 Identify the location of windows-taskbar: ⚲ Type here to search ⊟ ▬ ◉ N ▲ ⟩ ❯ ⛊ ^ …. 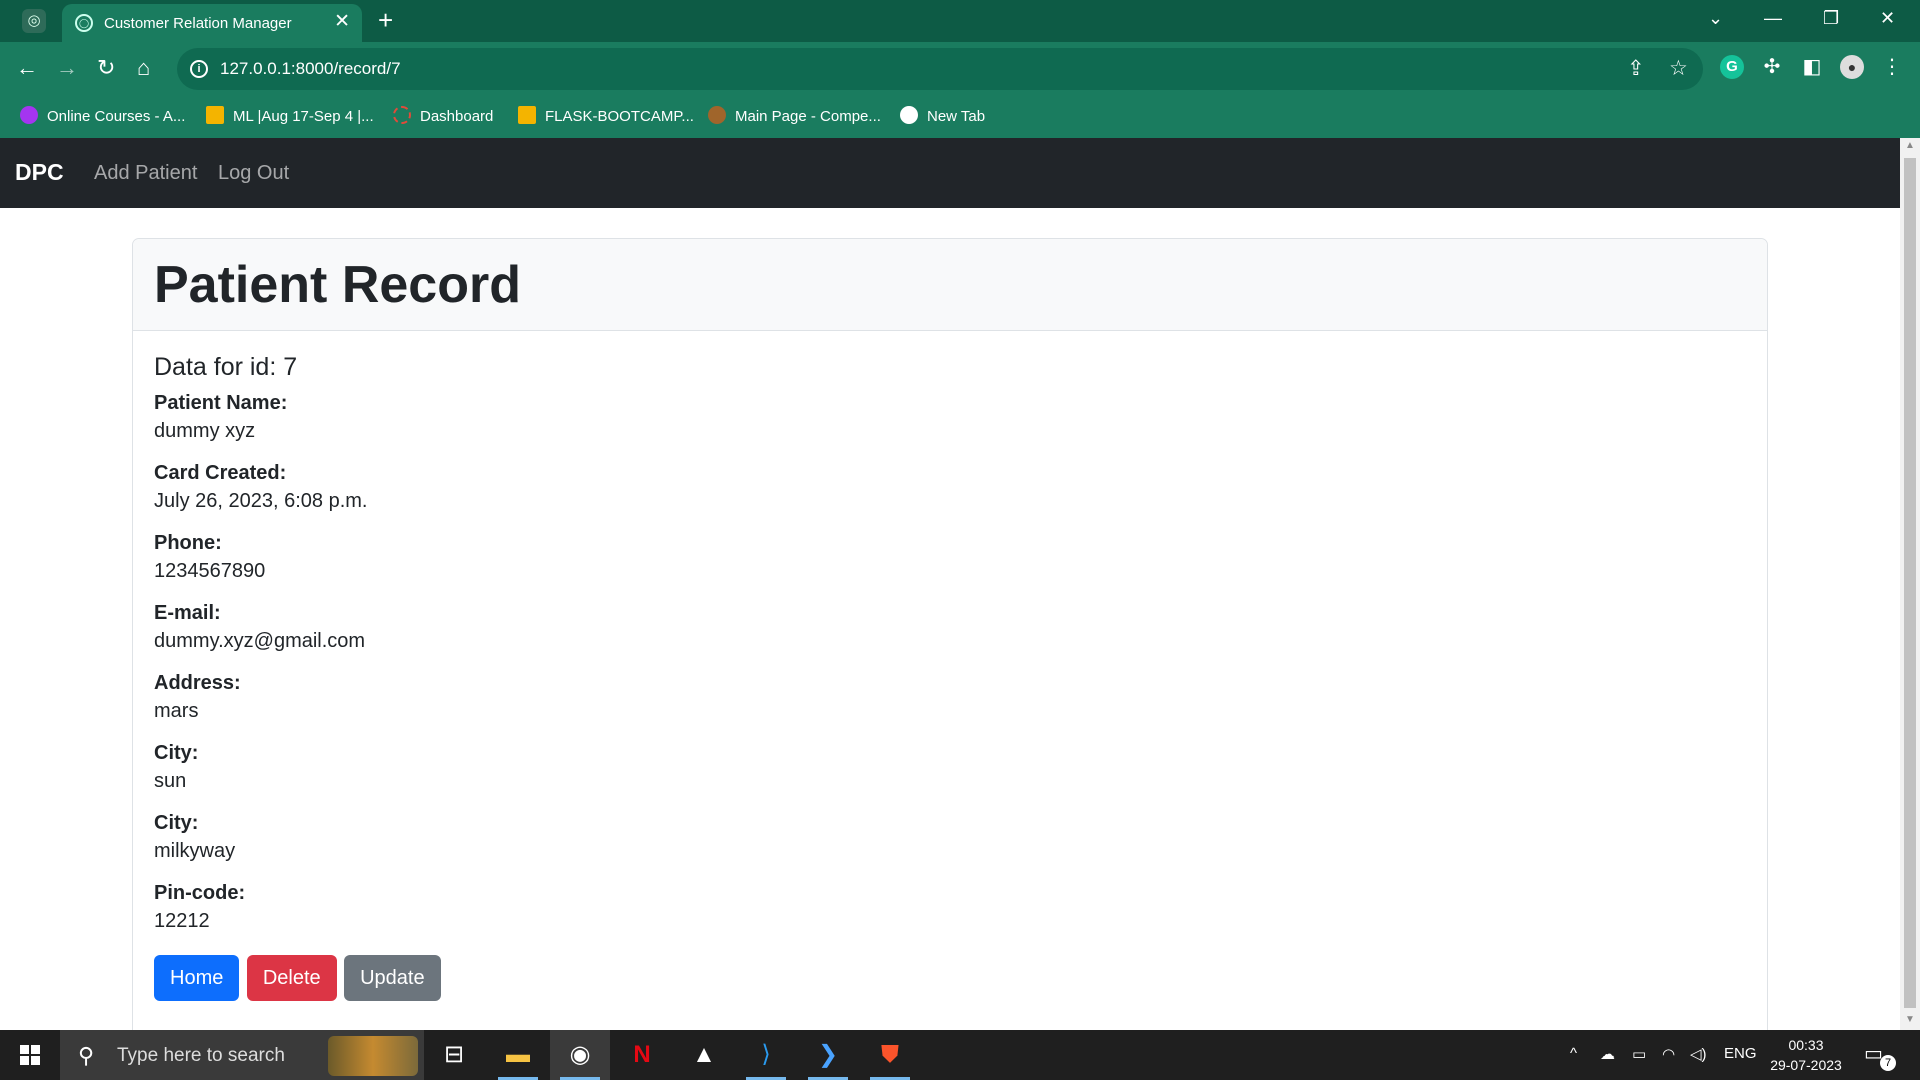
(960, 1055).